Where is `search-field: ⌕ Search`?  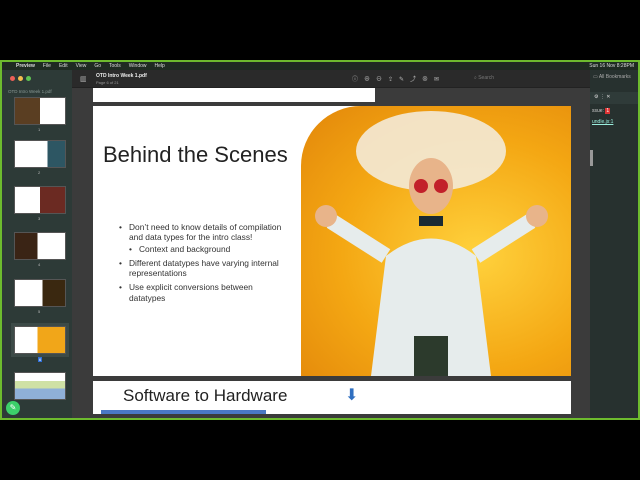 search-field: ⌕ Search is located at coordinates (484, 78).